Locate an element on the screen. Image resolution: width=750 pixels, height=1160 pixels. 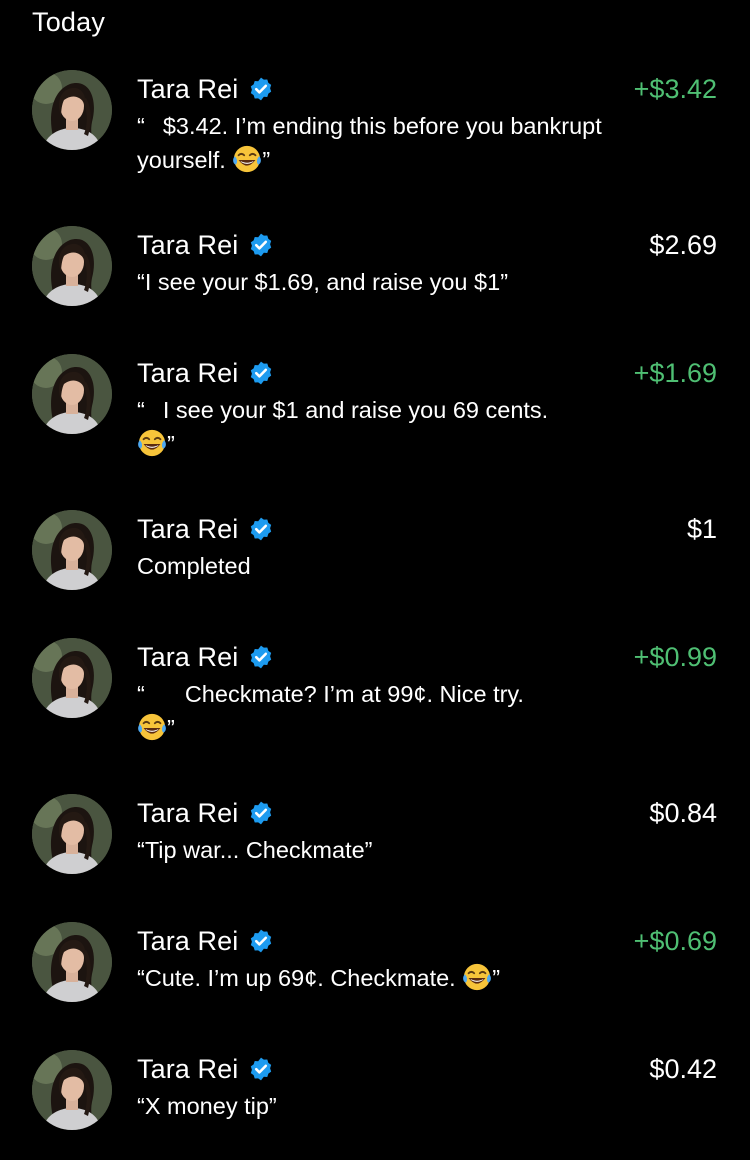
transaction-note: “ I see your $1 and raise you 69 cents. ” is located at coordinates (372, 427).